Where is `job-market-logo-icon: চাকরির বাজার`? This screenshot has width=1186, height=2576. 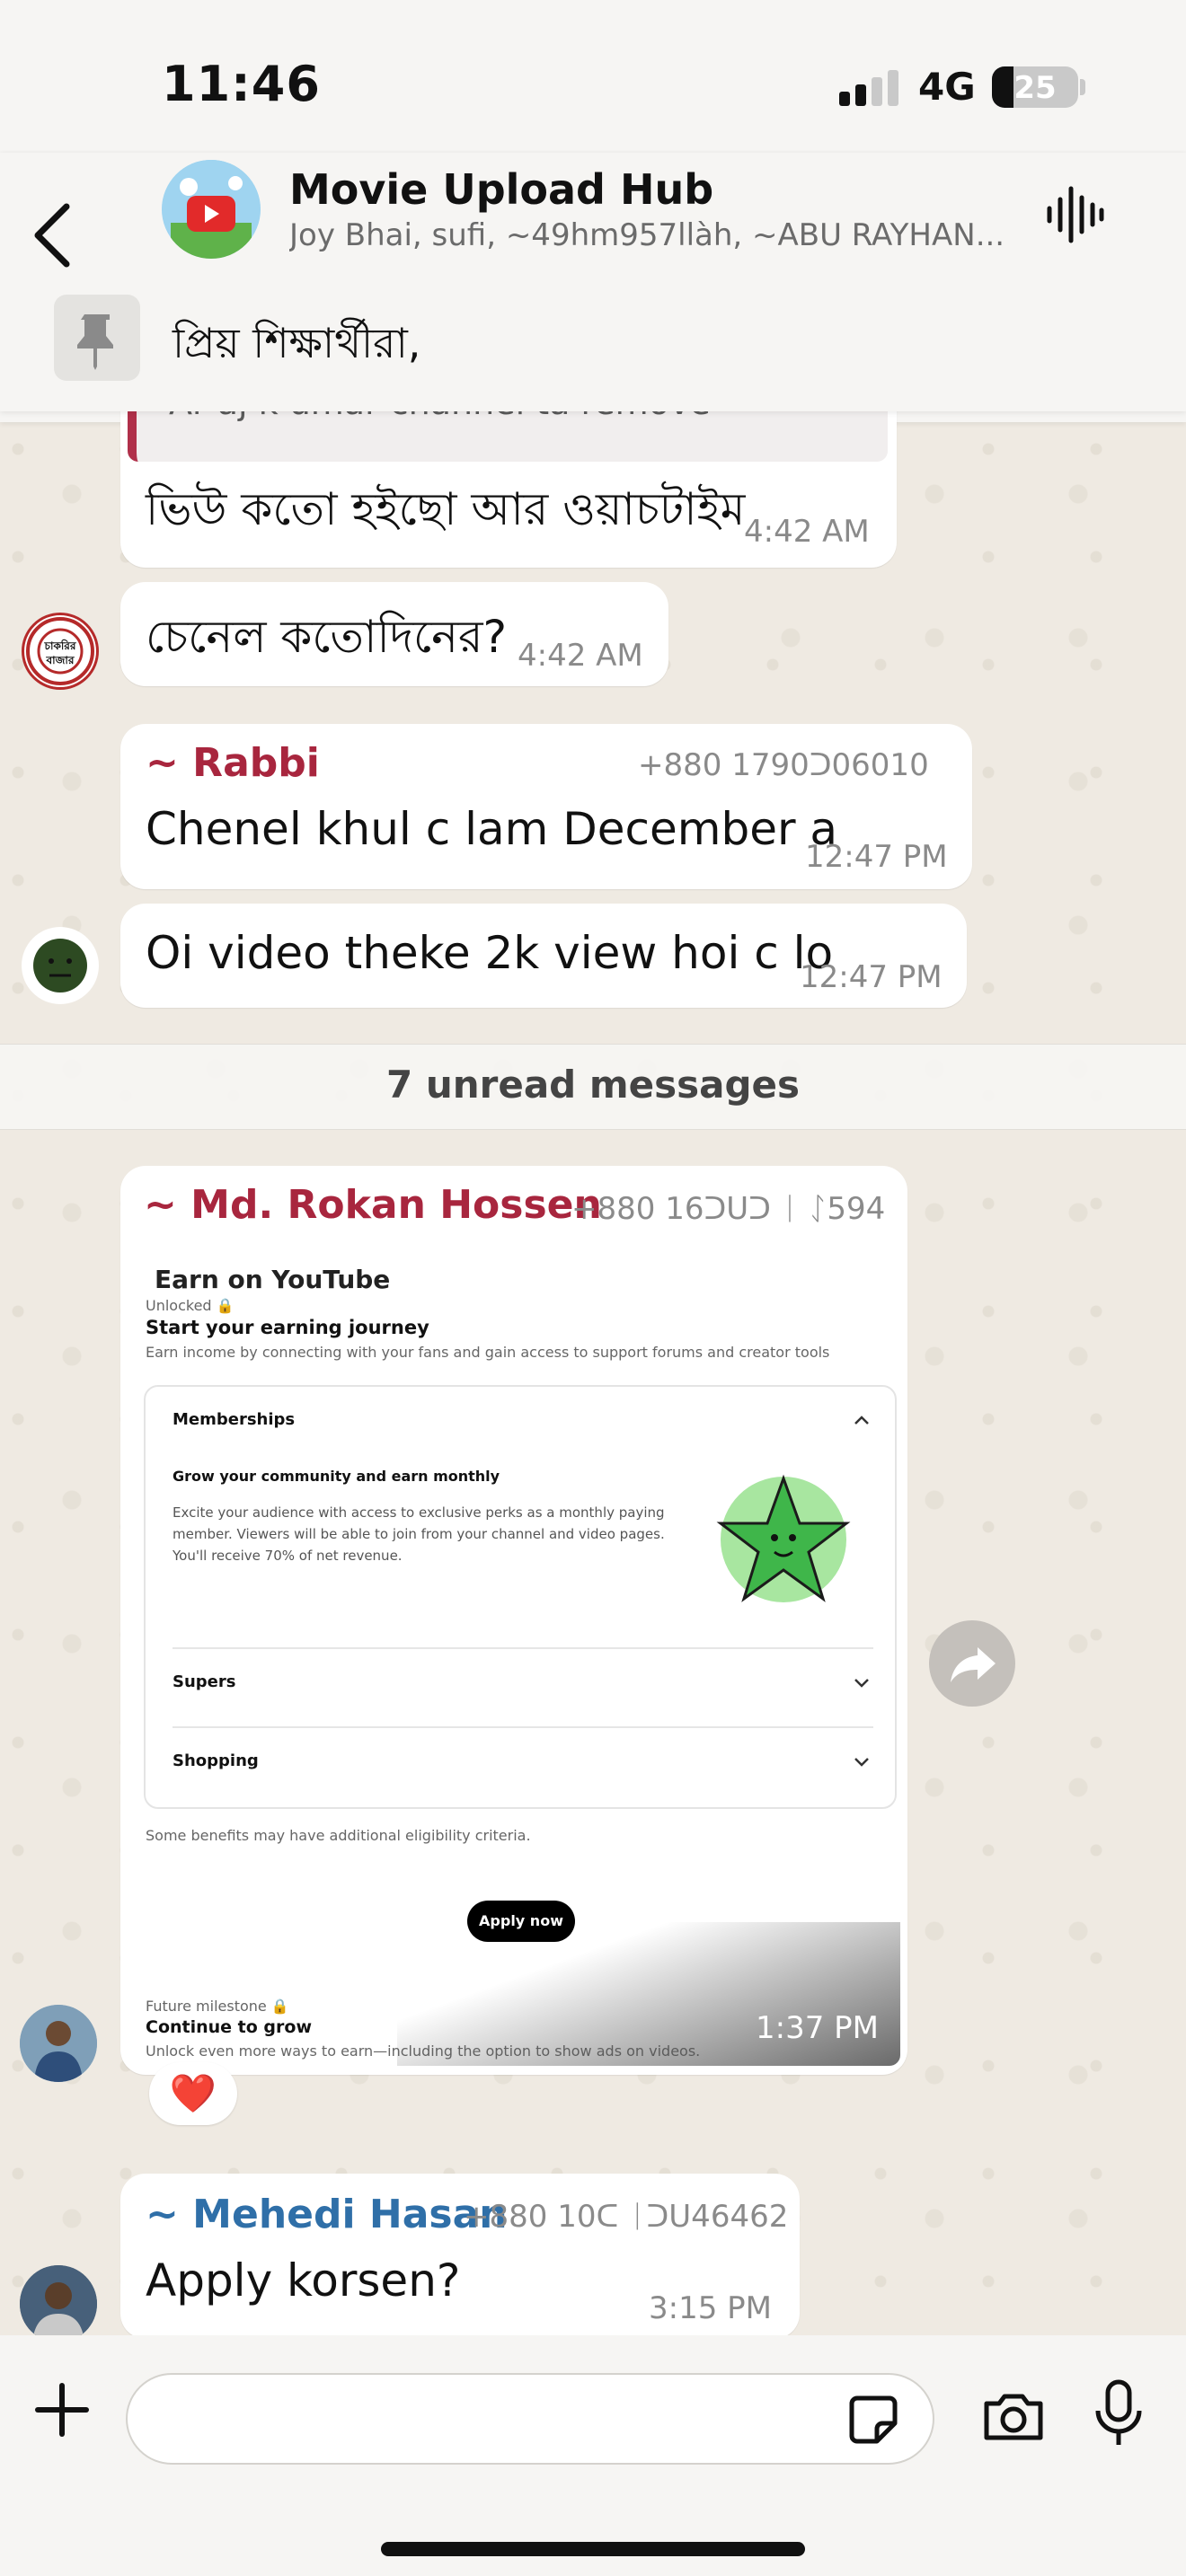 job-market-logo-icon: চাকরির বাজার is located at coordinates (60, 651).